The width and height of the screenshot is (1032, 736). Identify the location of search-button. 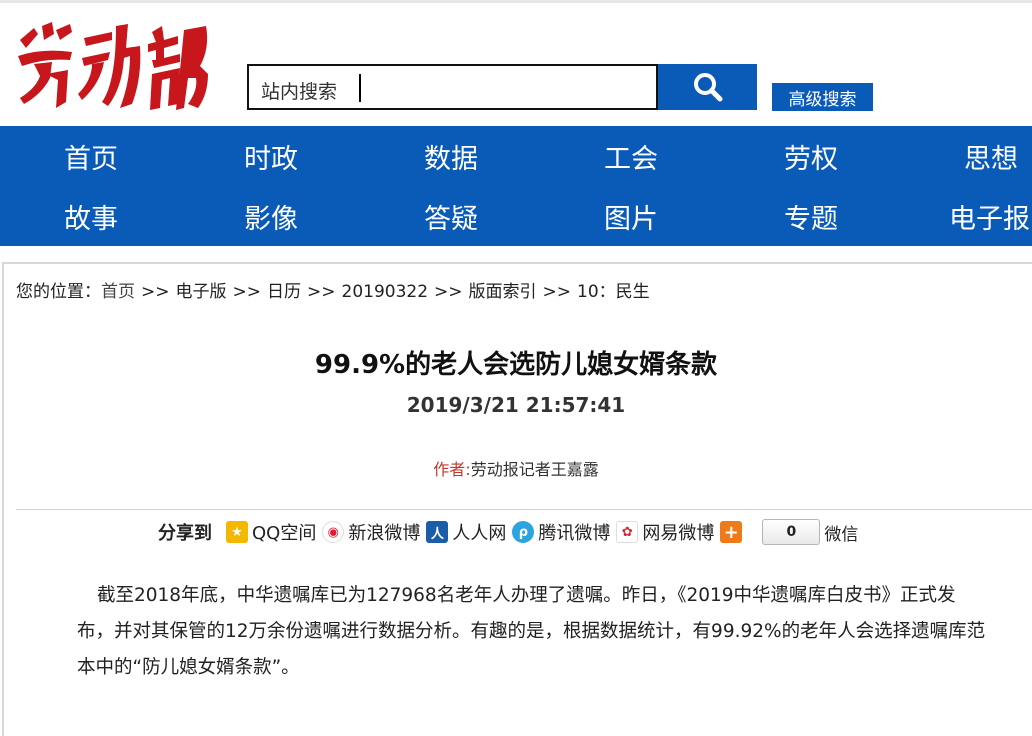
(707, 87).